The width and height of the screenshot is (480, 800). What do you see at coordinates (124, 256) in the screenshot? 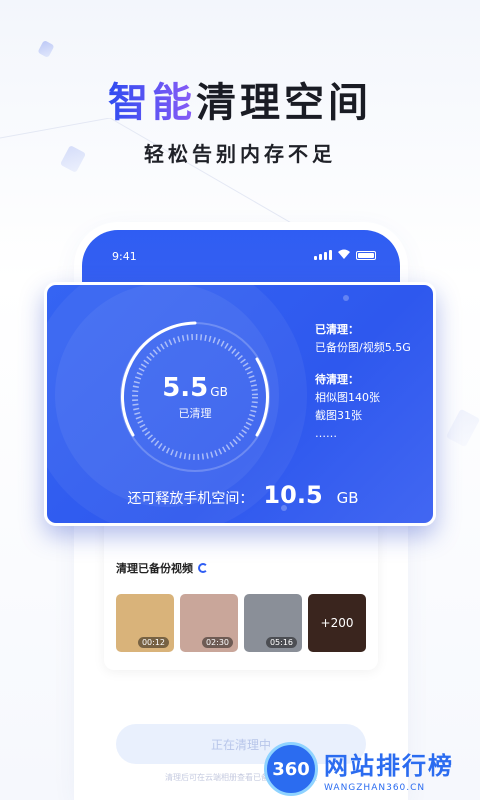
I see `status-time: 9:41` at bounding box center [124, 256].